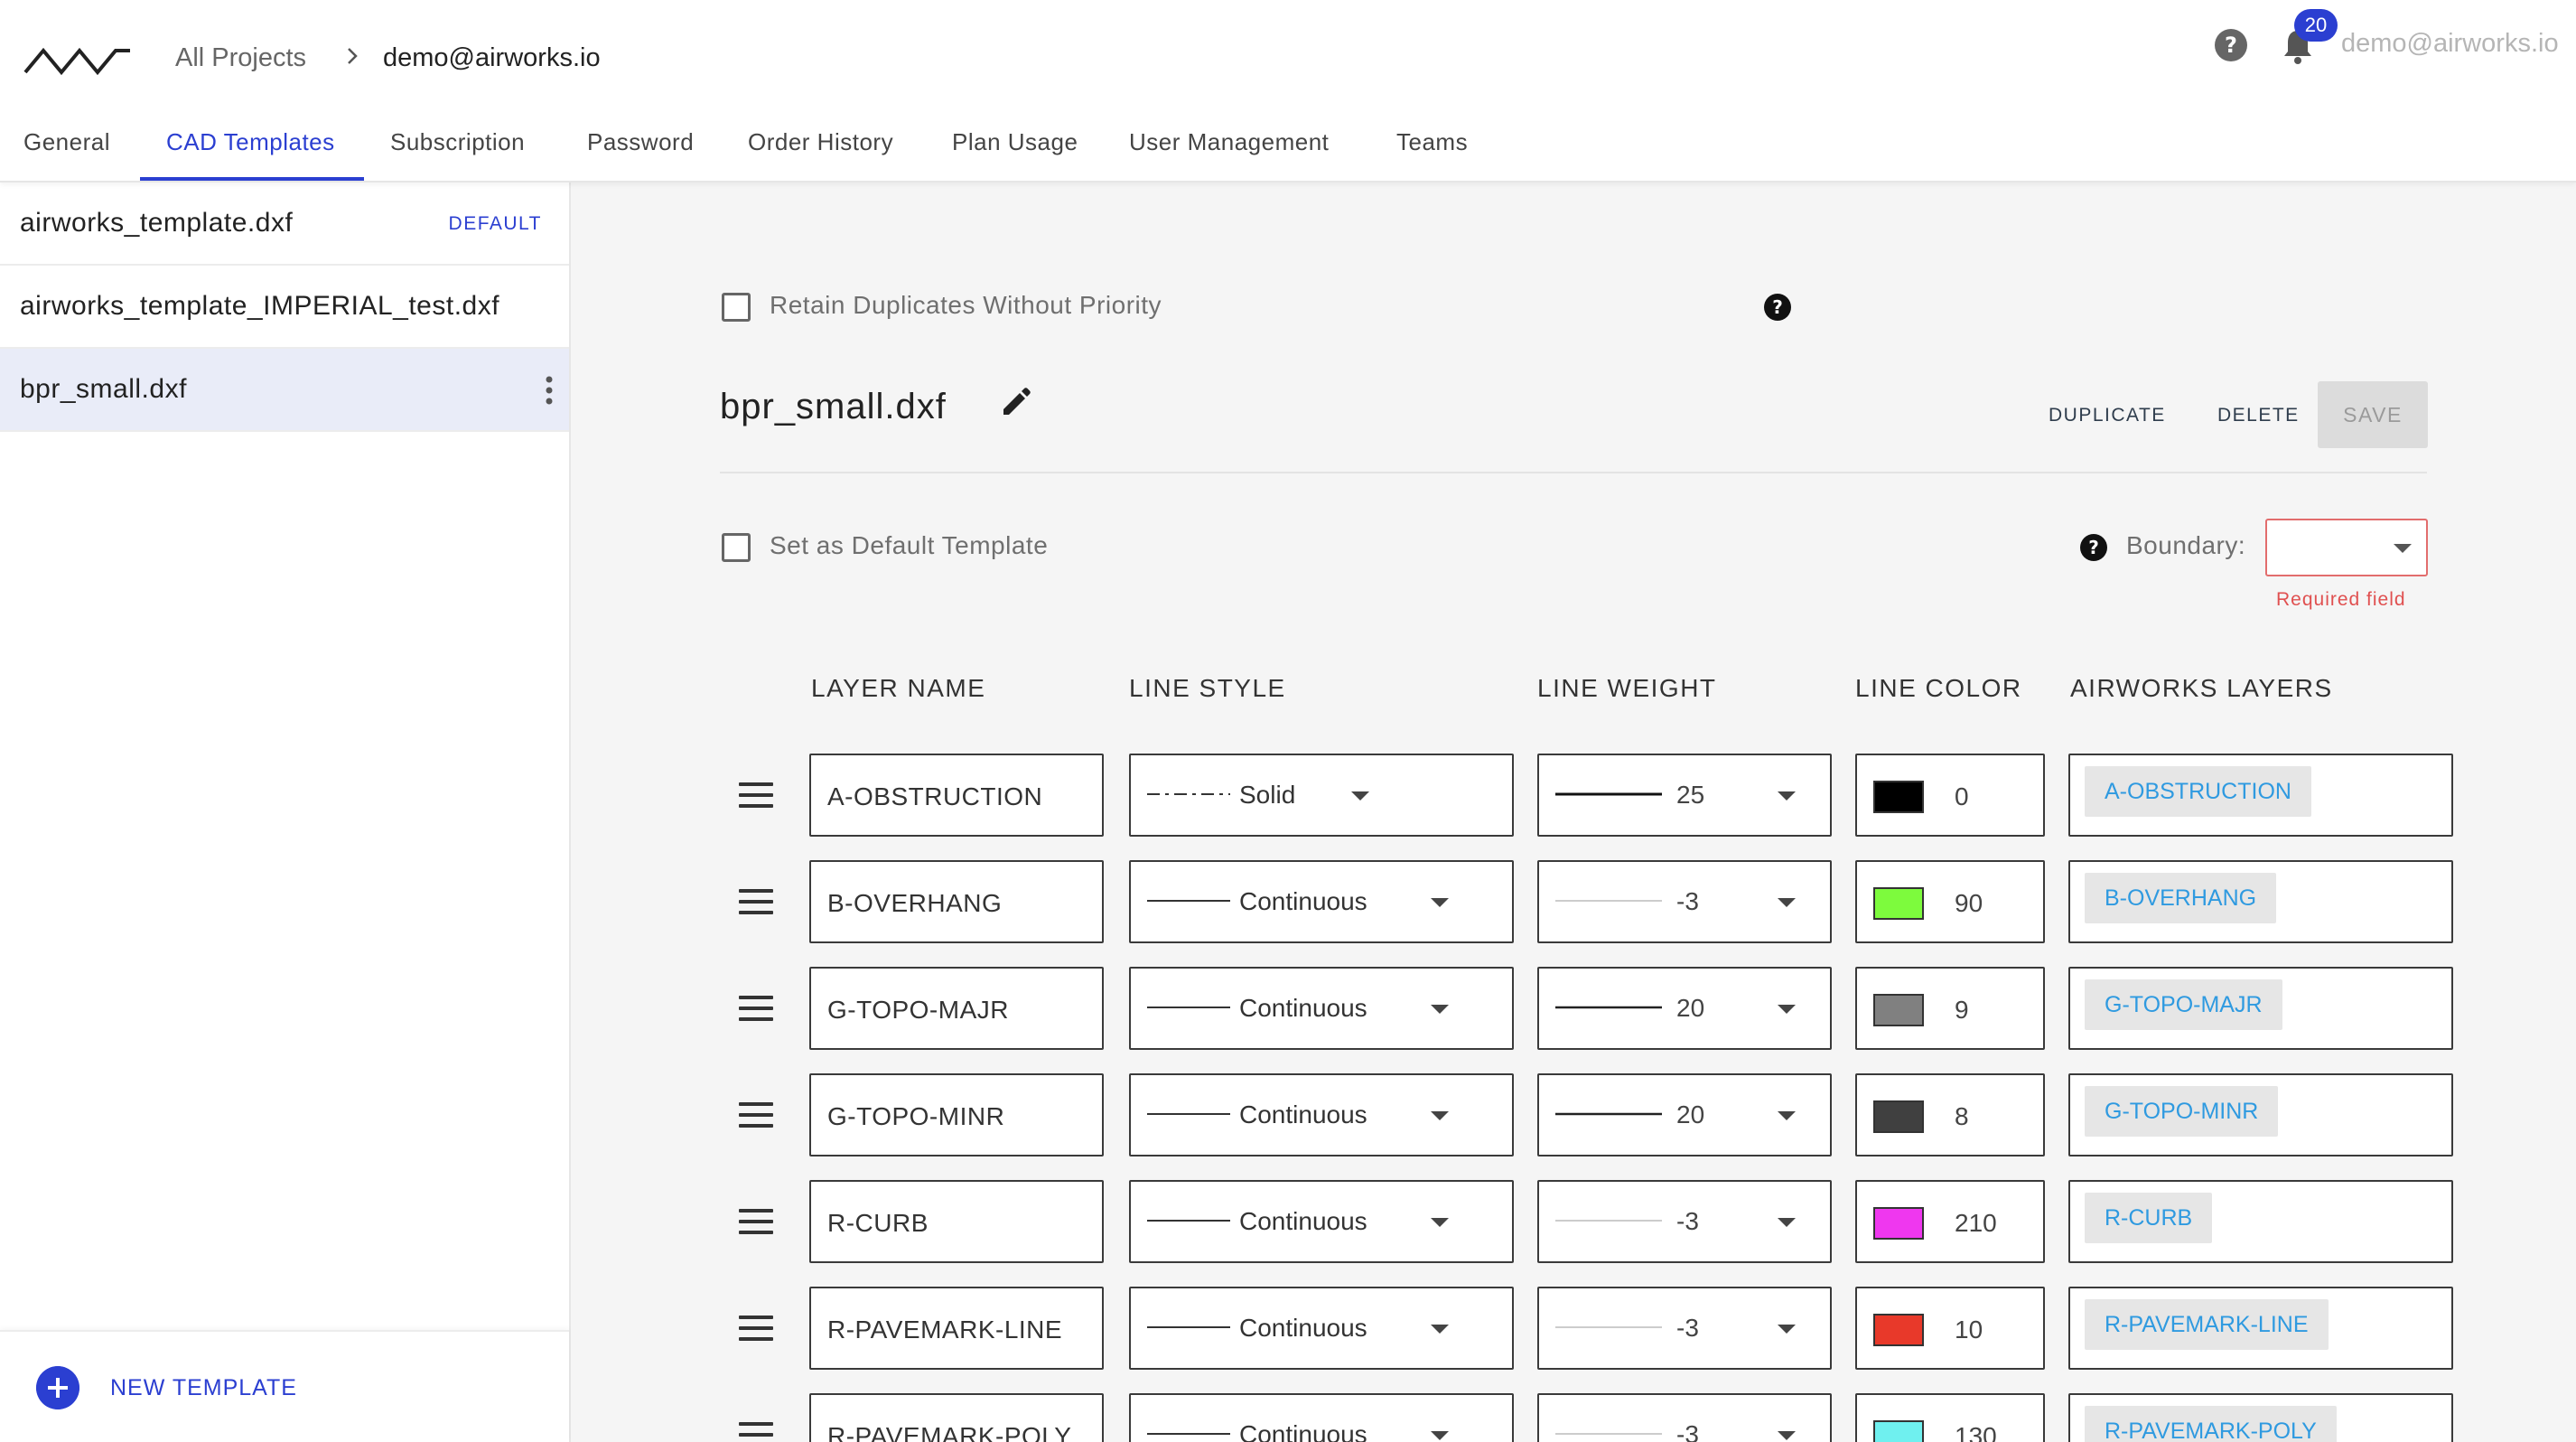 The height and width of the screenshot is (1442, 2576). What do you see at coordinates (1188, 794) in the screenshot?
I see `line-style-preview` at bounding box center [1188, 794].